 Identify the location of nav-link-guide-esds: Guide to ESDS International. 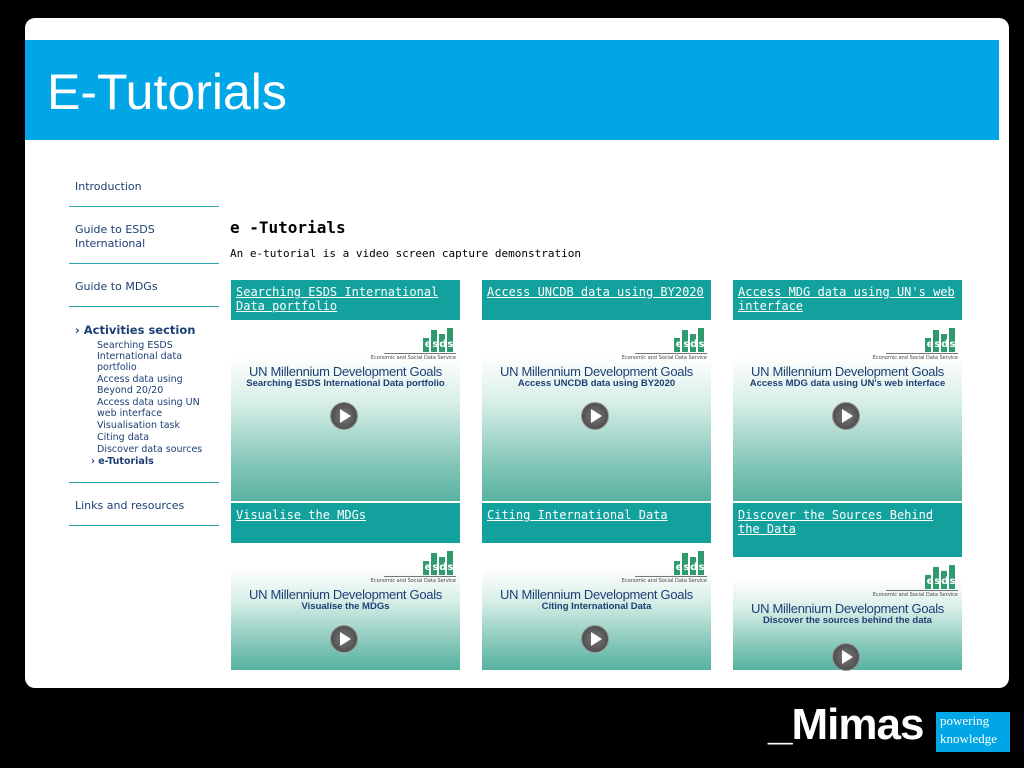
(144, 237).